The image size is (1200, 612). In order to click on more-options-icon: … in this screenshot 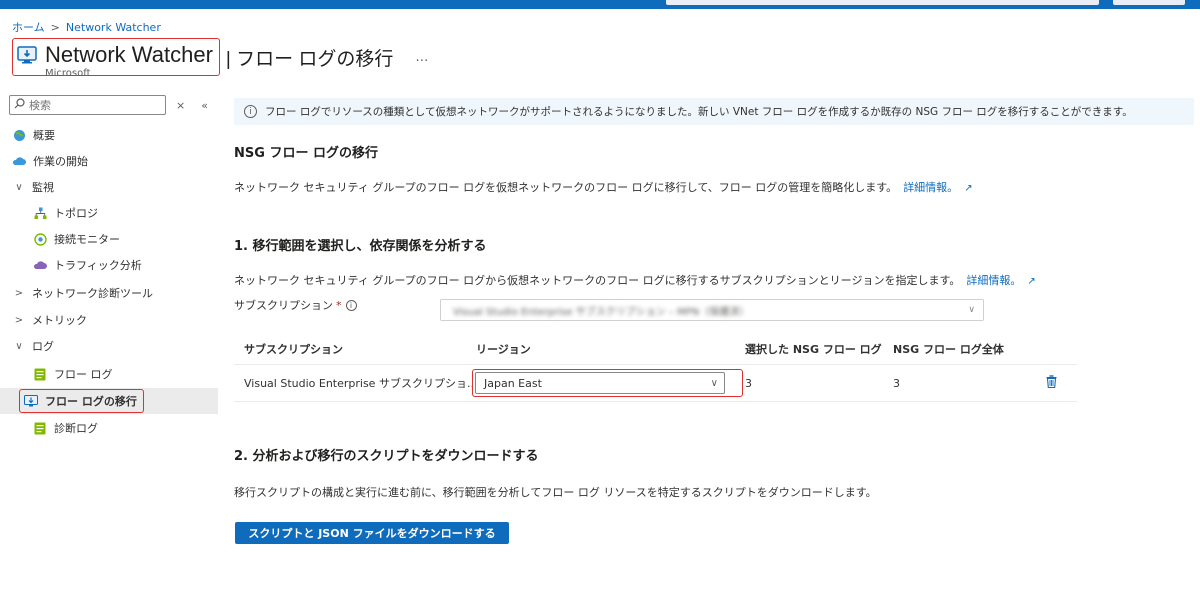, I will do `click(421, 57)`.